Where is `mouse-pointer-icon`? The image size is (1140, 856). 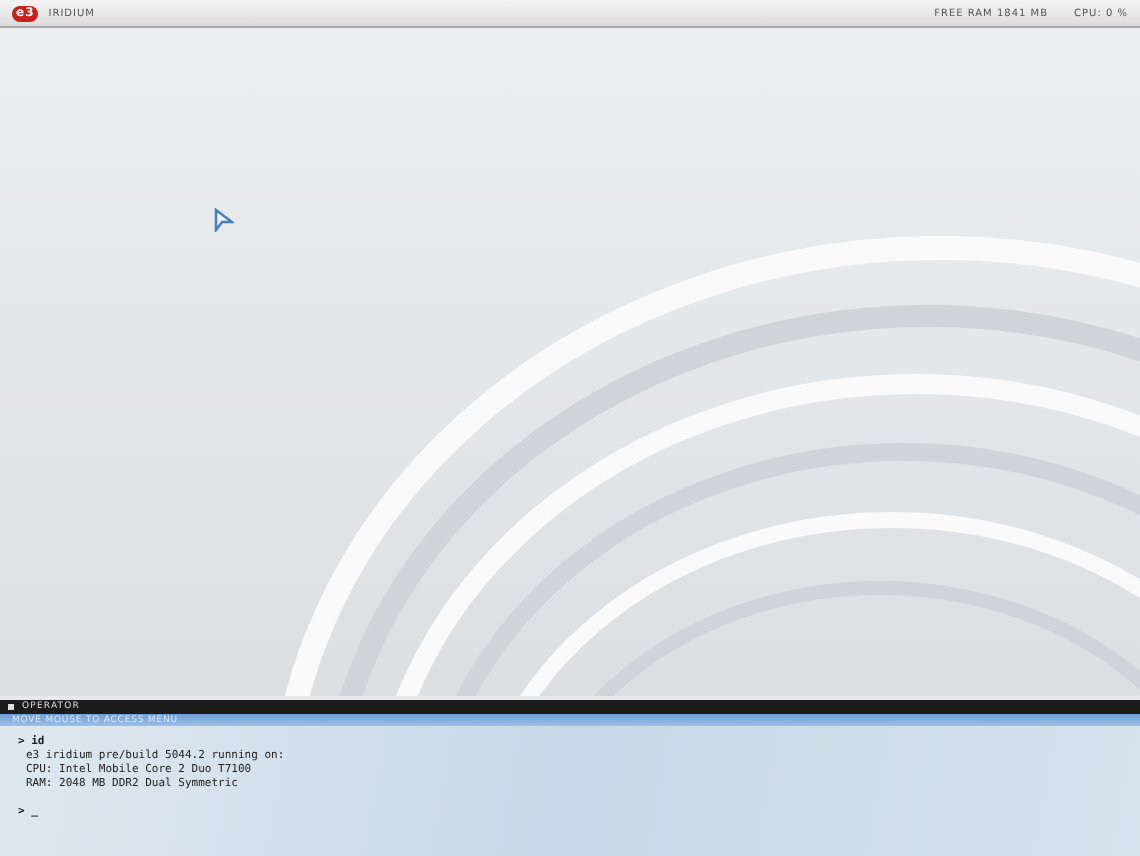
mouse-pointer-icon is located at coordinates (224, 220).